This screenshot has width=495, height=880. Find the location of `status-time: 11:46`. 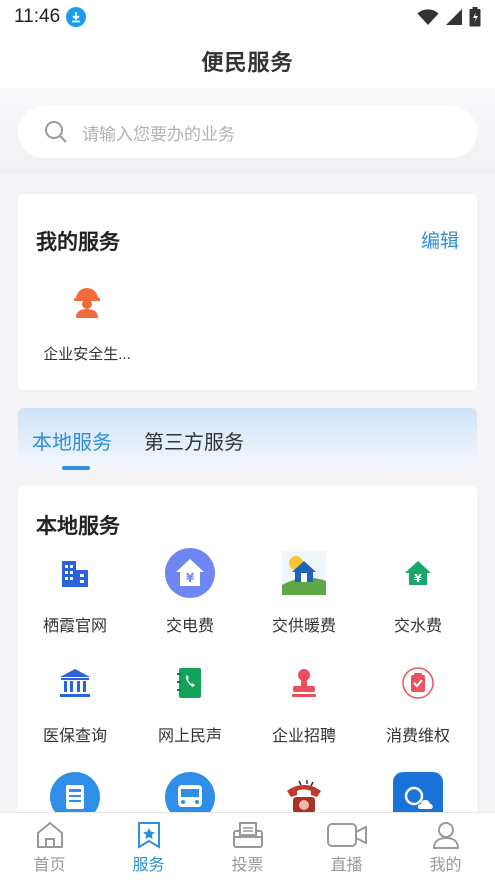

status-time: 11:46 is located at coordinates (37, 16).